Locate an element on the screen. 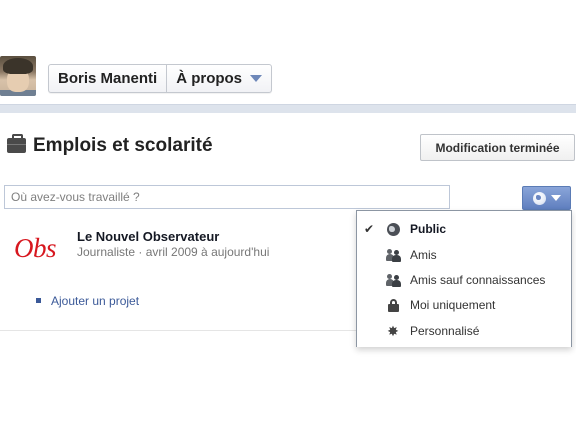 The width and height of the screenshot is (576, 431). section-divider is located at coordinates (178, 330).